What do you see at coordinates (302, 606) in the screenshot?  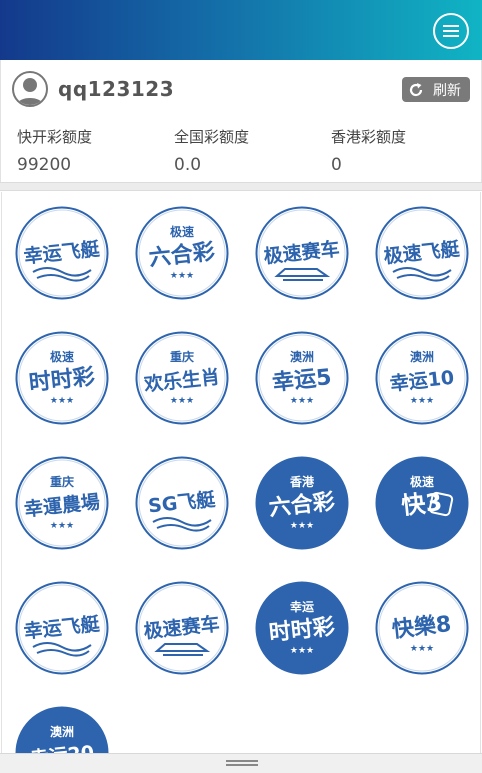 I see `game-top-label: 幸运` at bounding box center [302, 606].